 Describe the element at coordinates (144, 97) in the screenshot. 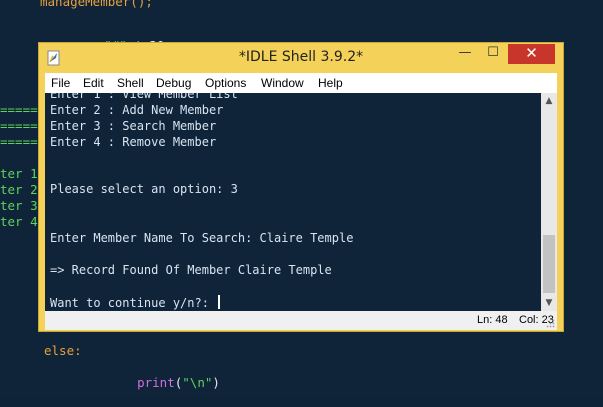

I see `shell-line: Enter 1 : View Member List` at that location.